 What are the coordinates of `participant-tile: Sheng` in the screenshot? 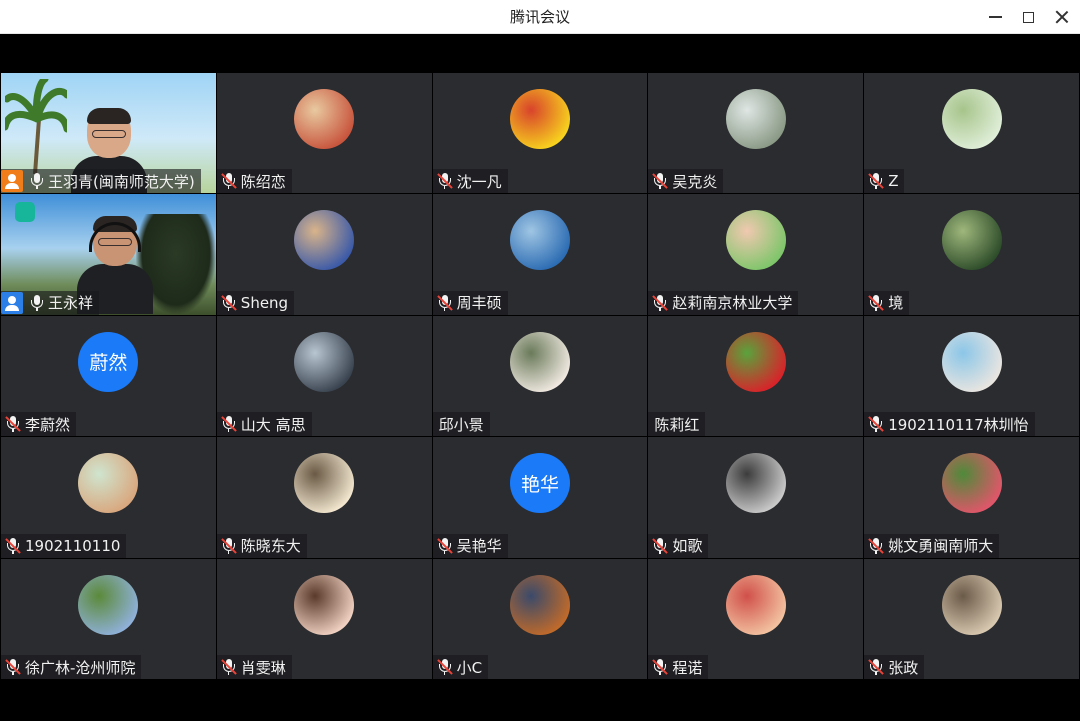 It's located at (324, 254).